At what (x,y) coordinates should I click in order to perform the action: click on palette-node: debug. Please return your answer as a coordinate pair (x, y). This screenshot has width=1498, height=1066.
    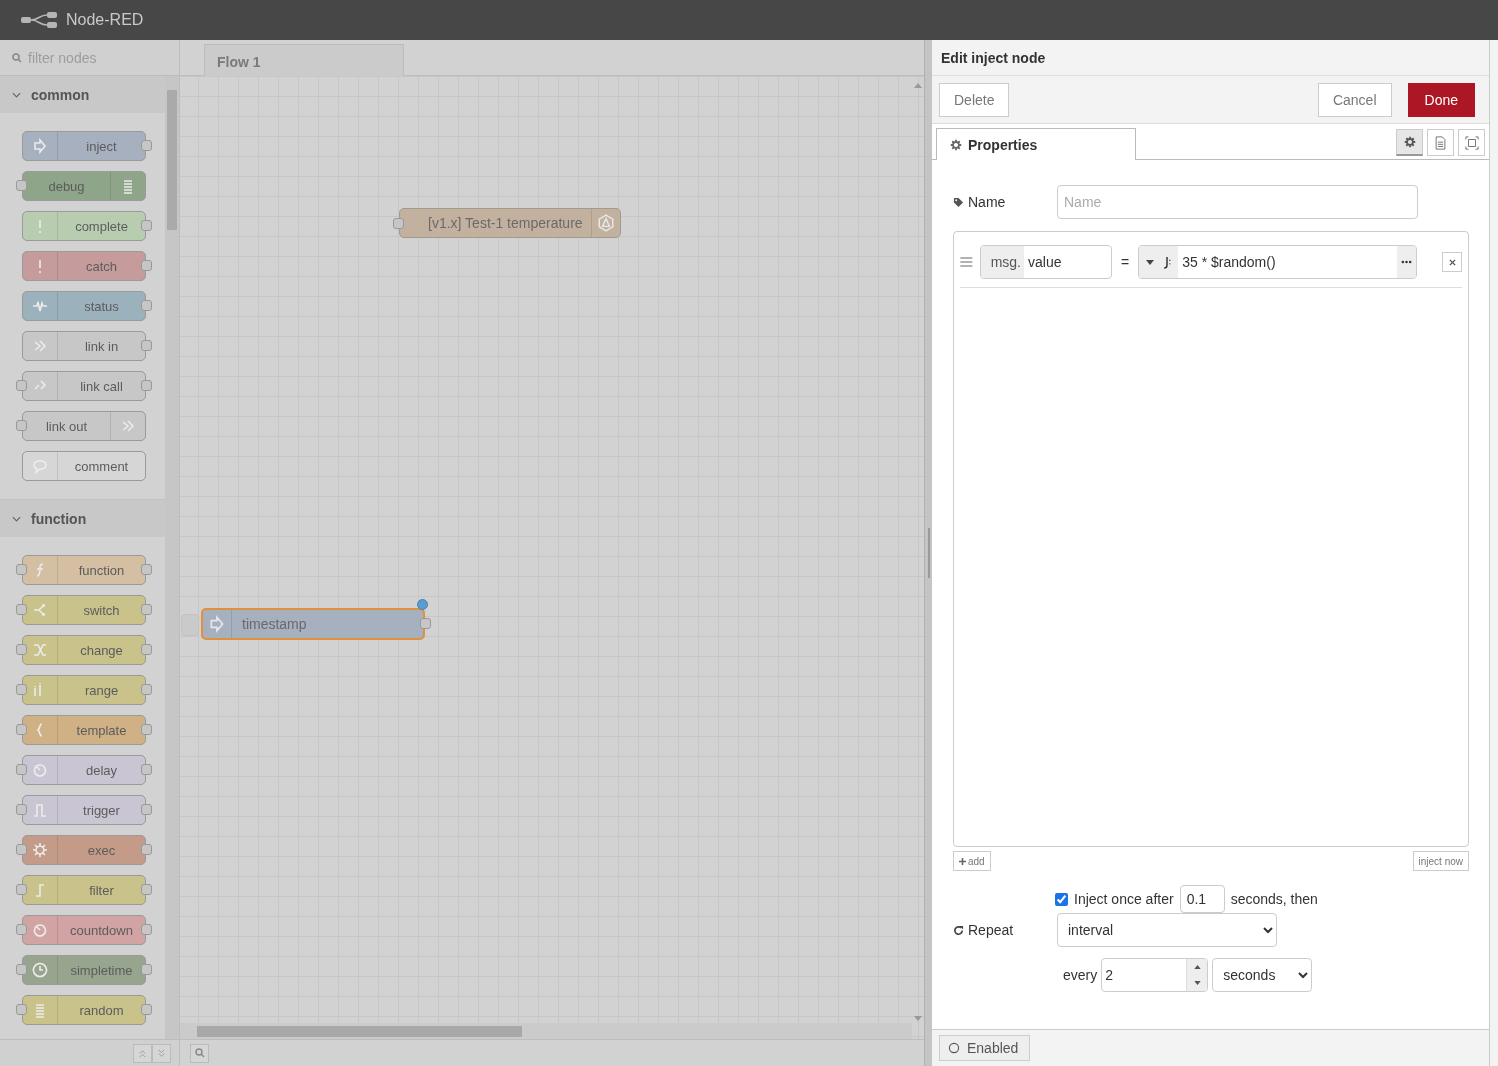
    Looking at the image, I should click on (84, 186).